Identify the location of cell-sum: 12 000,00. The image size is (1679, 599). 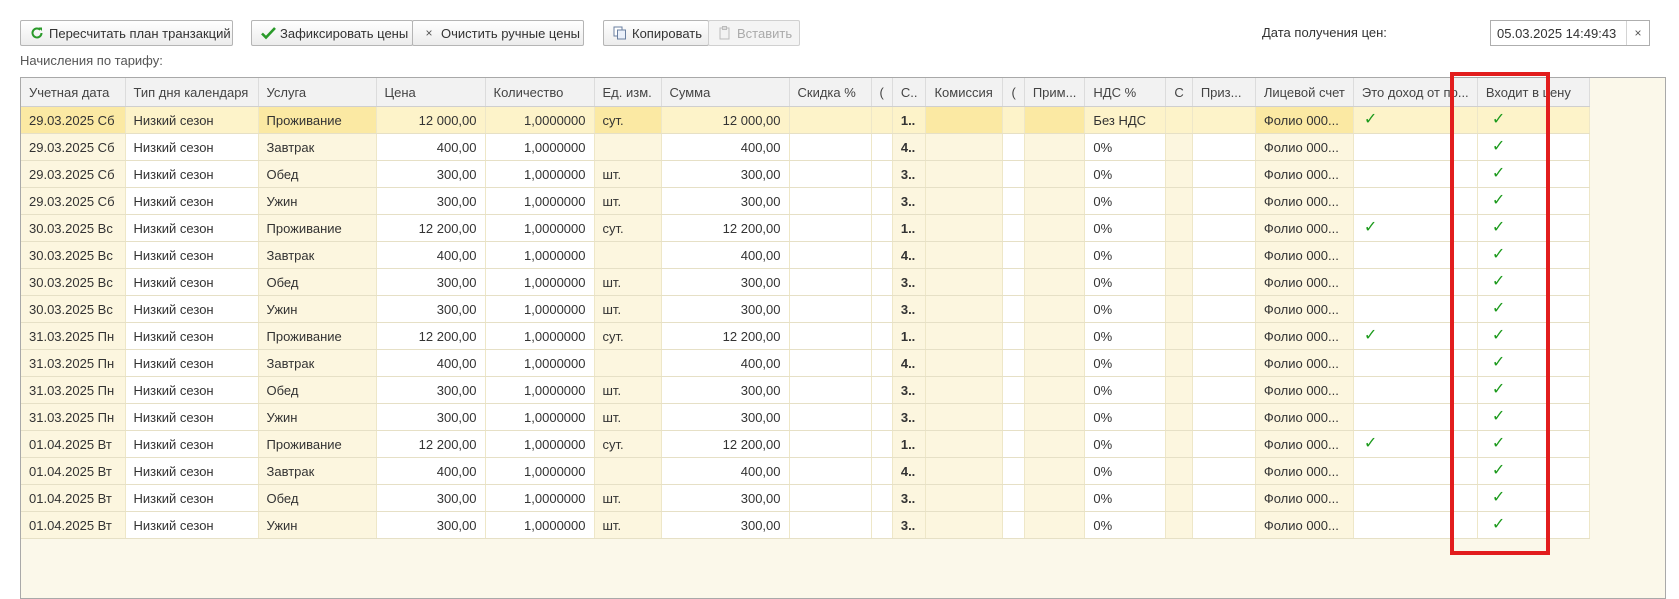
(725, 120).